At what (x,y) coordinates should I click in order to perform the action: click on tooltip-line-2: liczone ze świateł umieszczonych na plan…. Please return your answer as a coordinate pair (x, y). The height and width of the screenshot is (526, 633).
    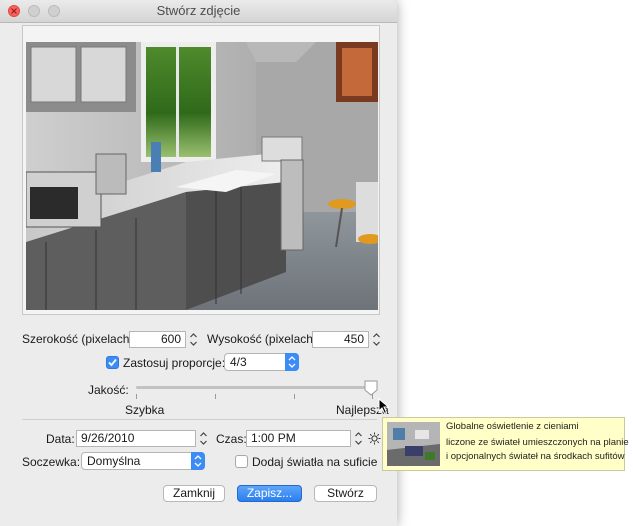
    Looking at the image, I should click on (537, 442).